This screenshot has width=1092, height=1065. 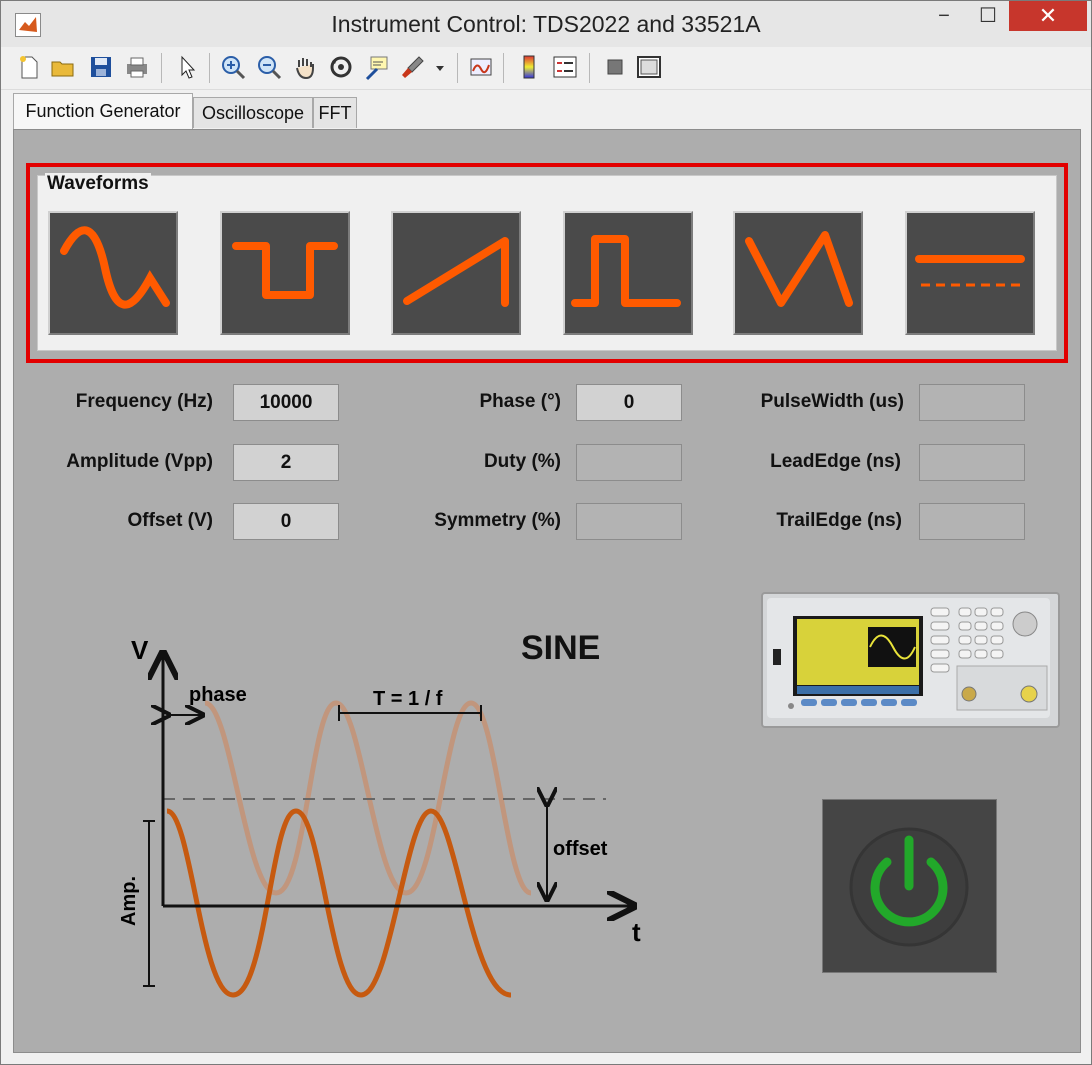 What do you see at coordinates (580, 849) in the screenshot?
I see `offset-annotation: offset` at bounding box center [580, 849].